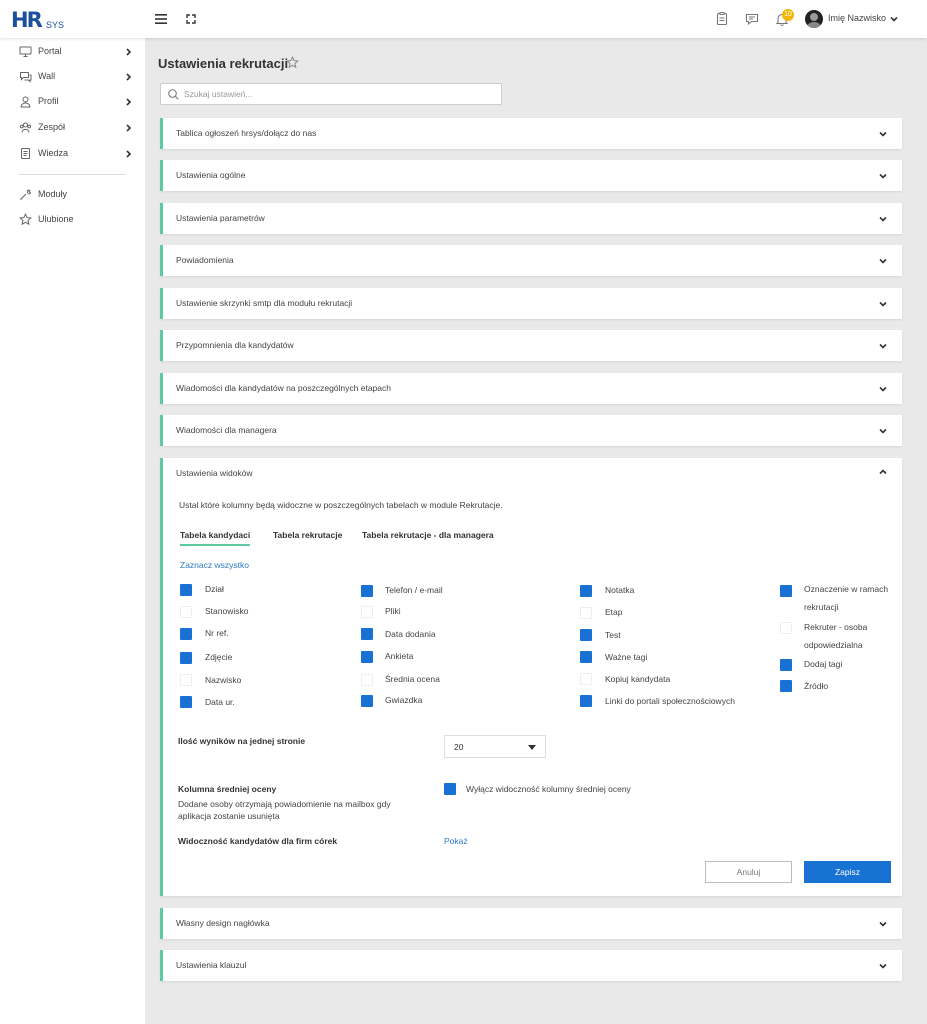 Image resolution: width=927 pixels, height=1024 pixels. I want to click on logo-main-text: HR, so click(27, 20).